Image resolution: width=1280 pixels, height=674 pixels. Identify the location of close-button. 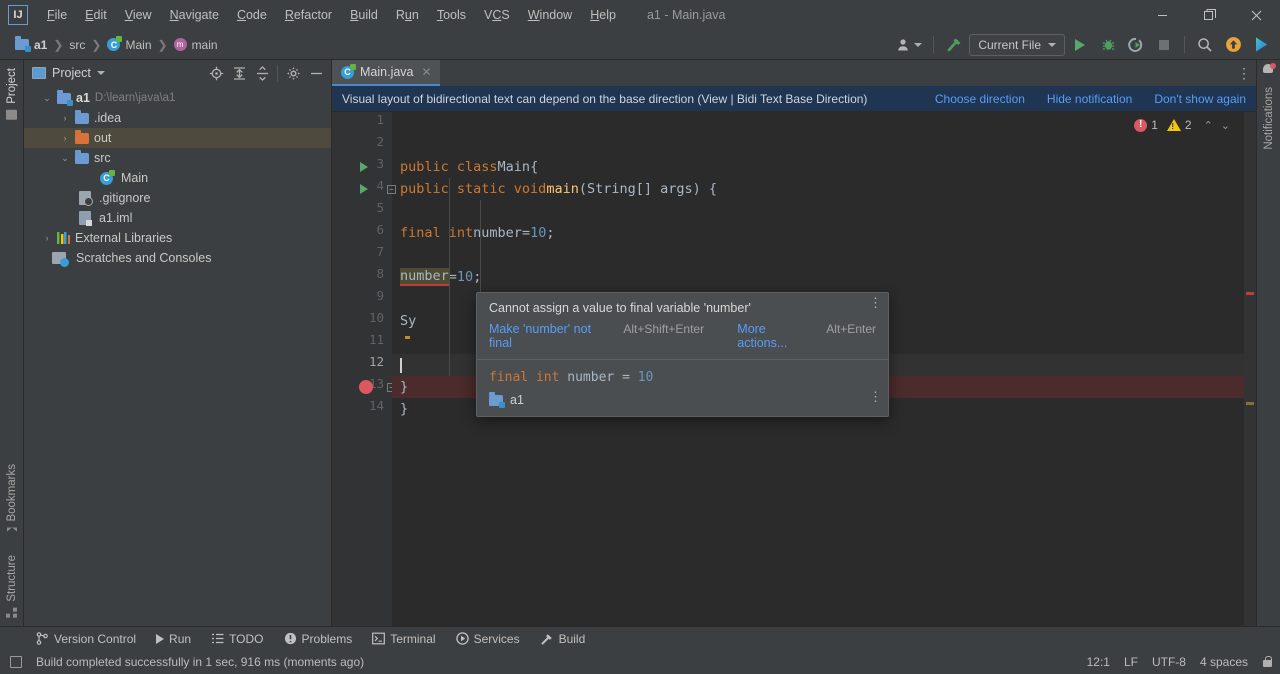
(1256, 15).